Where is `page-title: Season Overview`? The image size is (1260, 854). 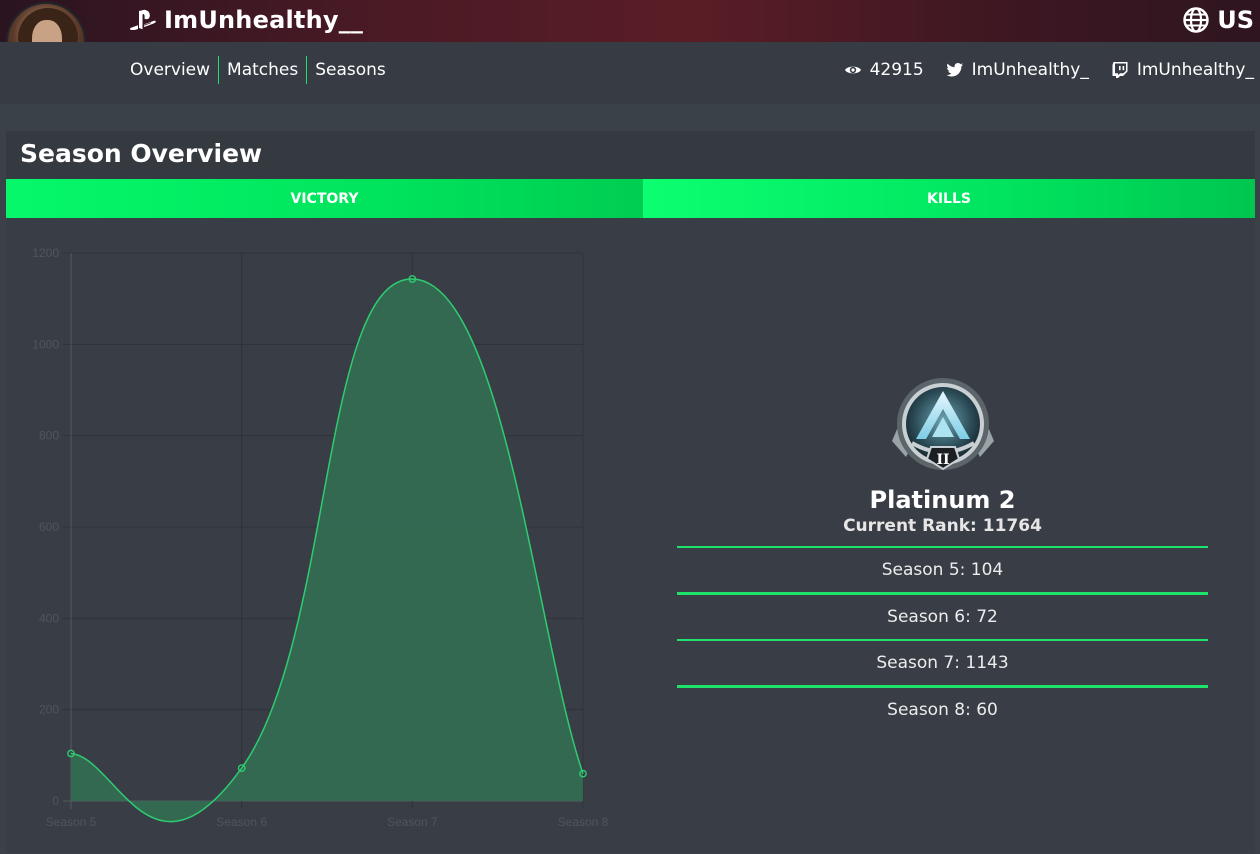 page-title: Season Overview is located at coordinates (141, 153).